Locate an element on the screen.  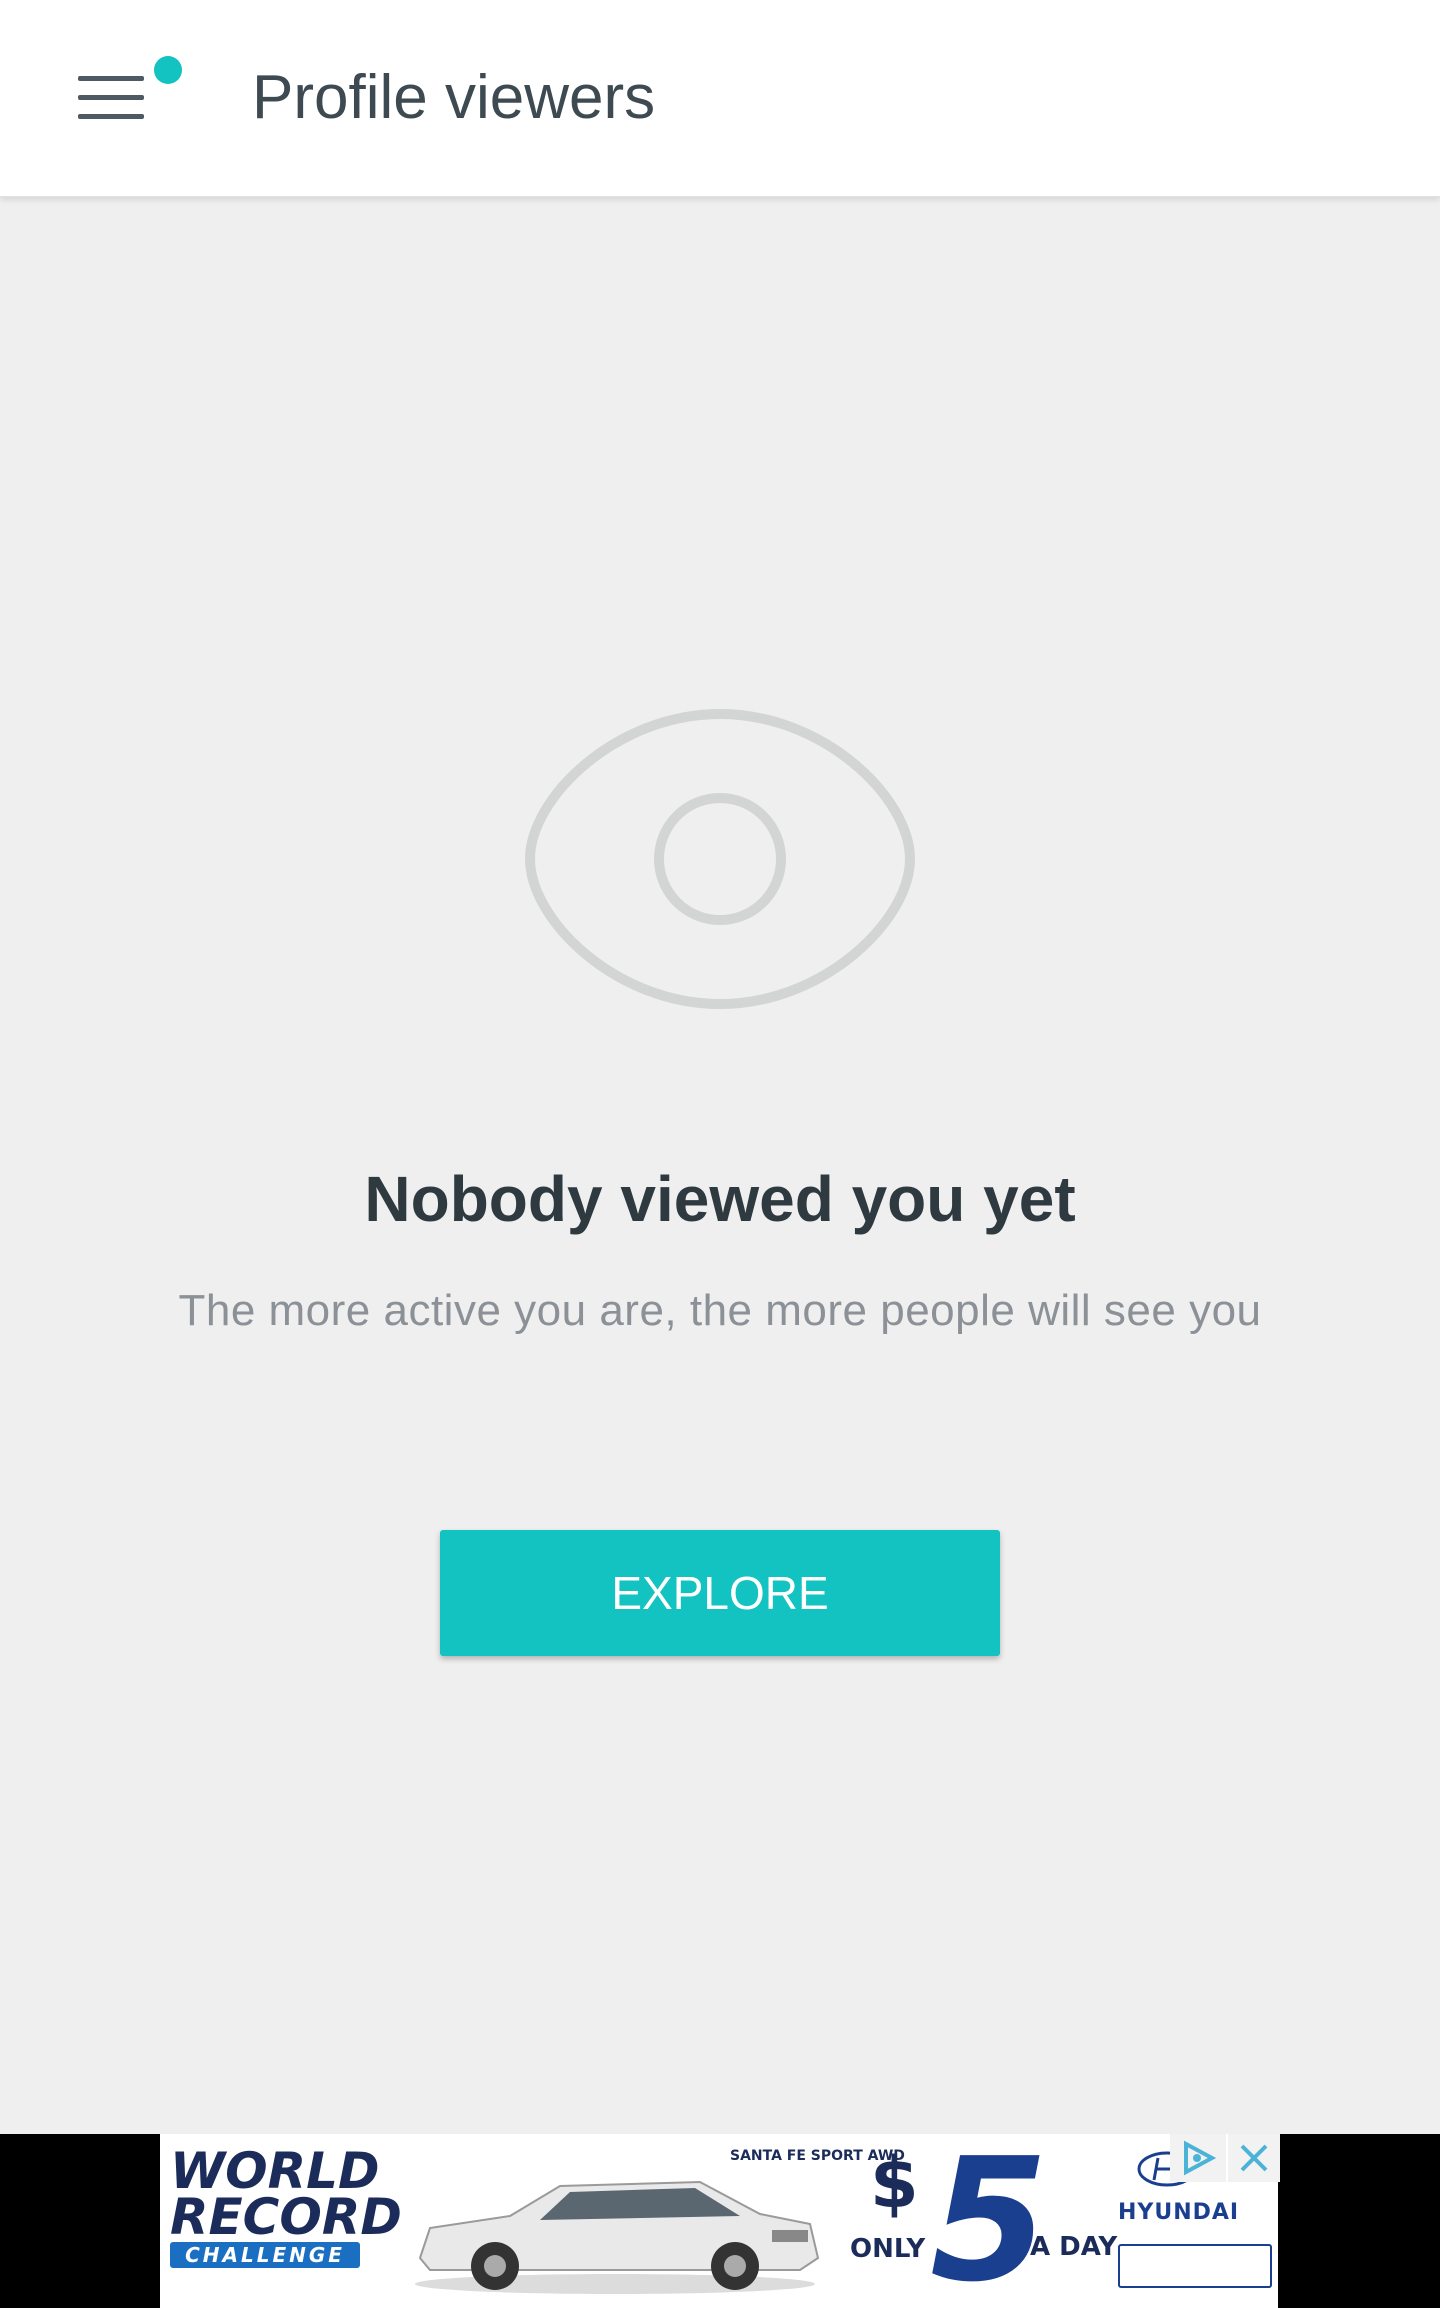
adchoices-button is located at coordinates (1198, 2158).